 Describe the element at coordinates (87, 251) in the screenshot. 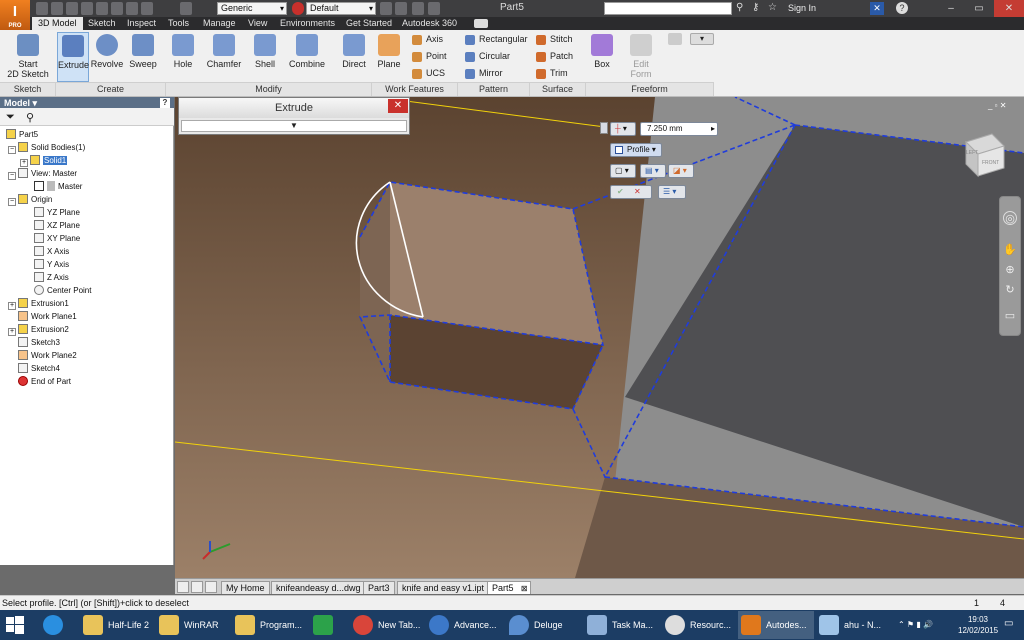

I see `tree-node-x-axis: X Axis` at that location.